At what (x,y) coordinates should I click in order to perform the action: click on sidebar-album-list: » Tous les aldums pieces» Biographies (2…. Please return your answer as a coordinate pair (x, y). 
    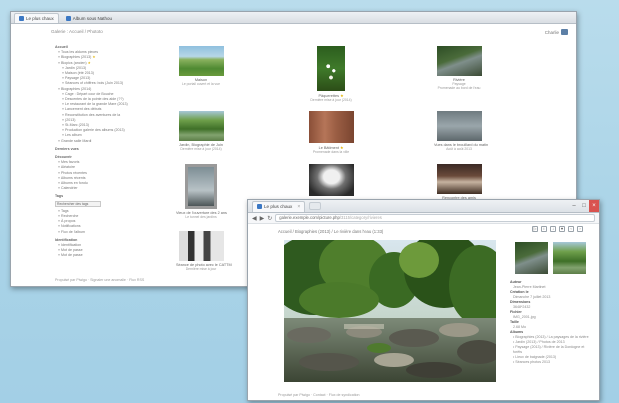
    Looking at the image, I should click on (100, 97).